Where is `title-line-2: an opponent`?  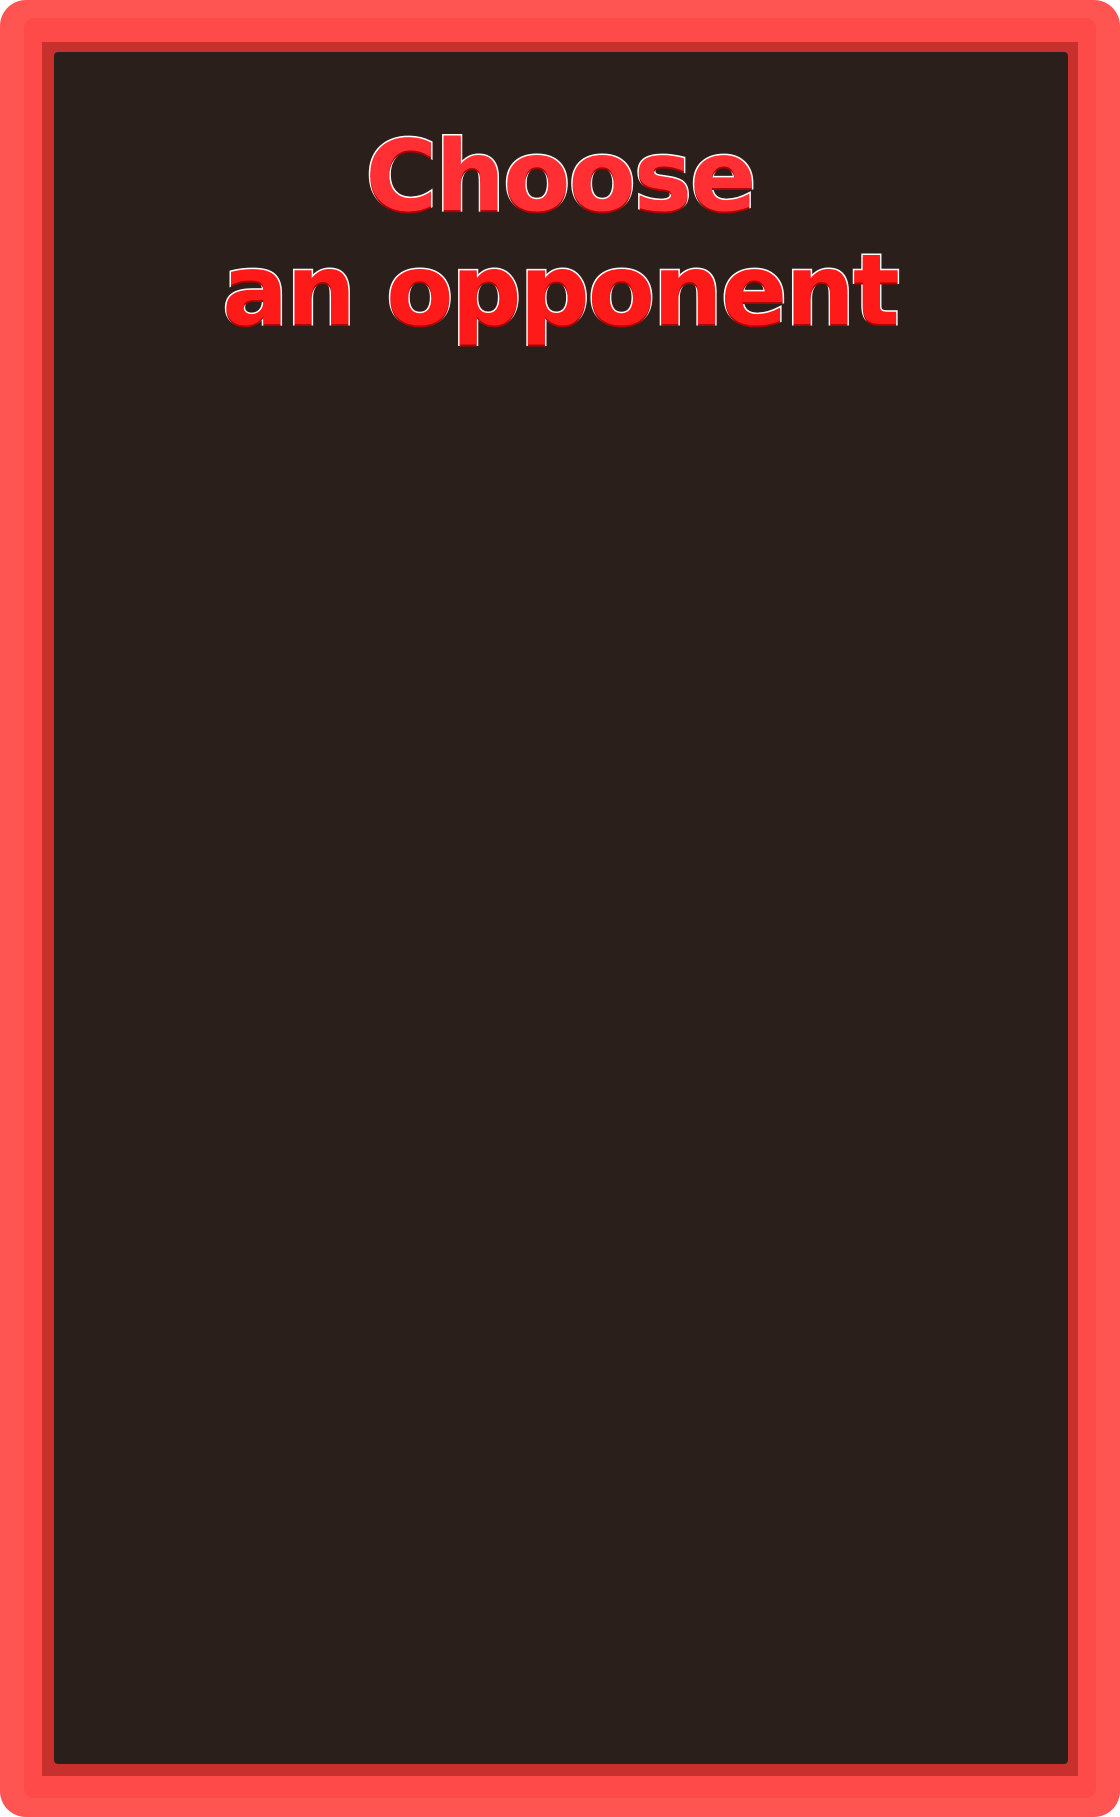 title-line-2: an opponent is located at coordinates (561, 291).